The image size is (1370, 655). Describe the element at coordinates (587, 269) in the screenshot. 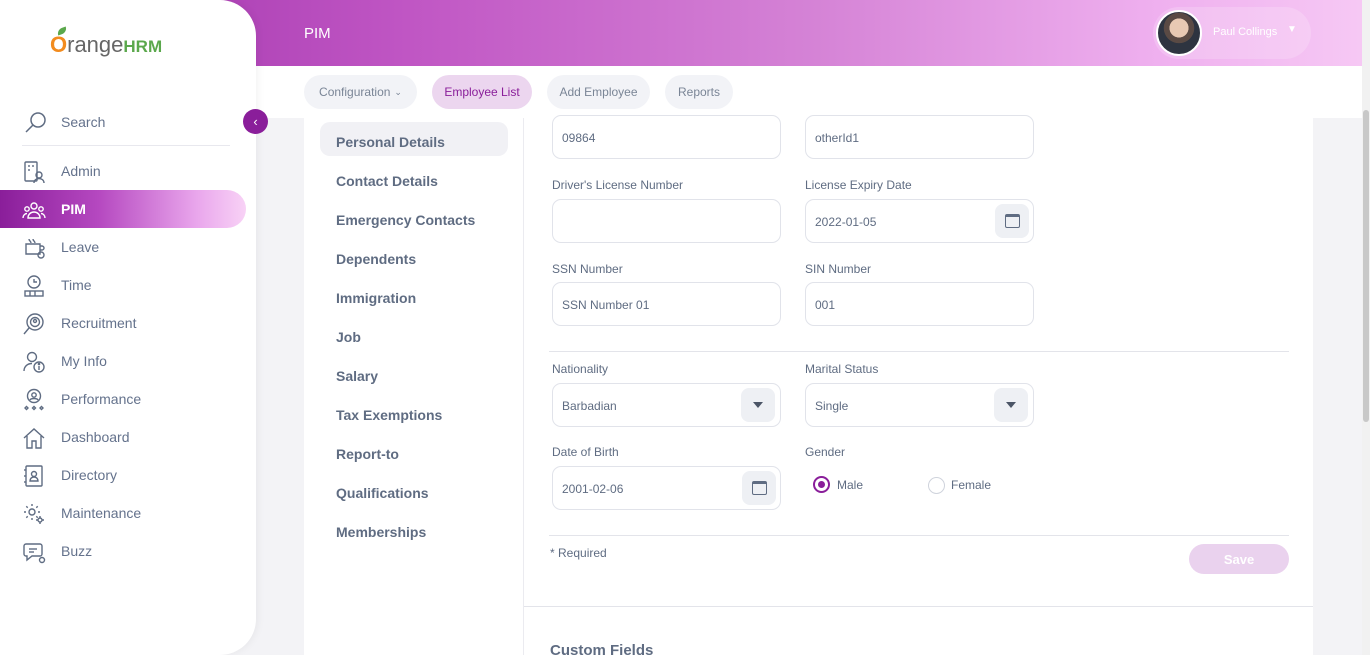

I see `ssn-label: SSN Number` at that location.